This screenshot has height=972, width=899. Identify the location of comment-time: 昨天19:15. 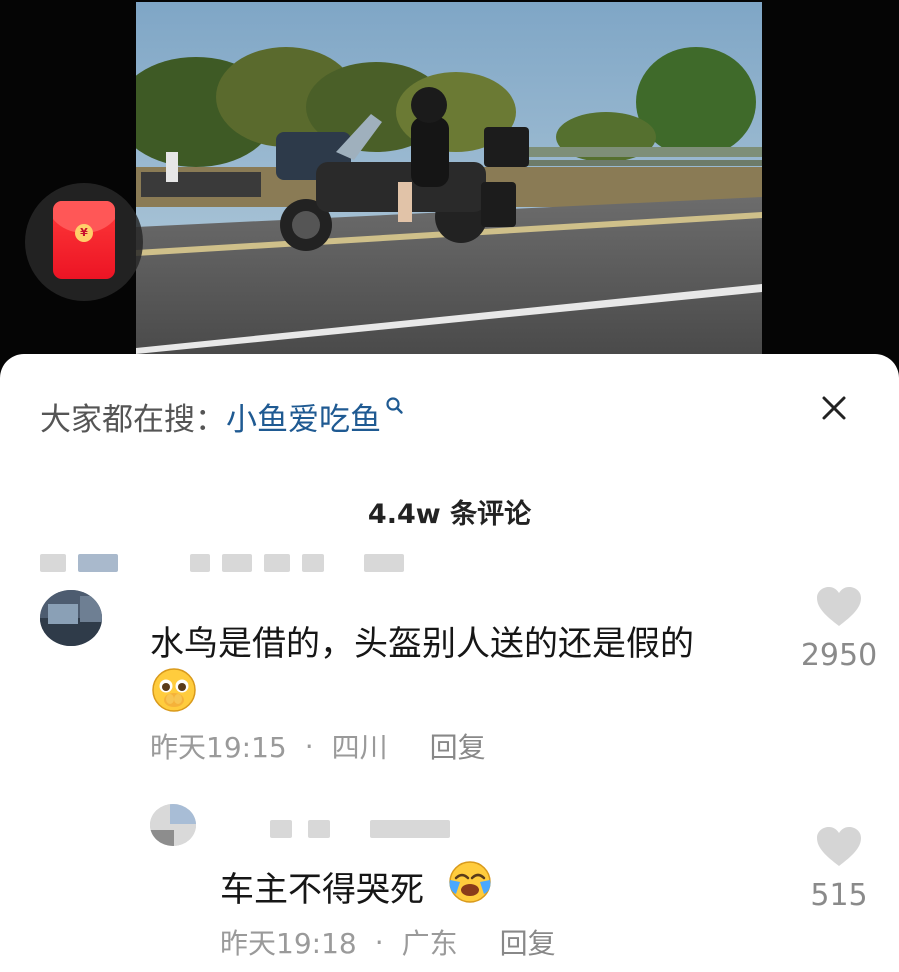
(218, 747).